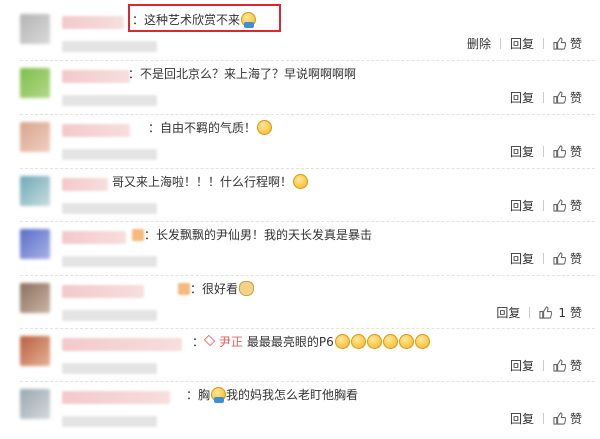 This screenshot has width=600, height=439. What do you see at coordinates (300, 251) in the screenshot?
I see `comment-item: ：长发飘飘的尹仙男！我的天长发真是暴击回复 赞` at bounding box center [300, 251].